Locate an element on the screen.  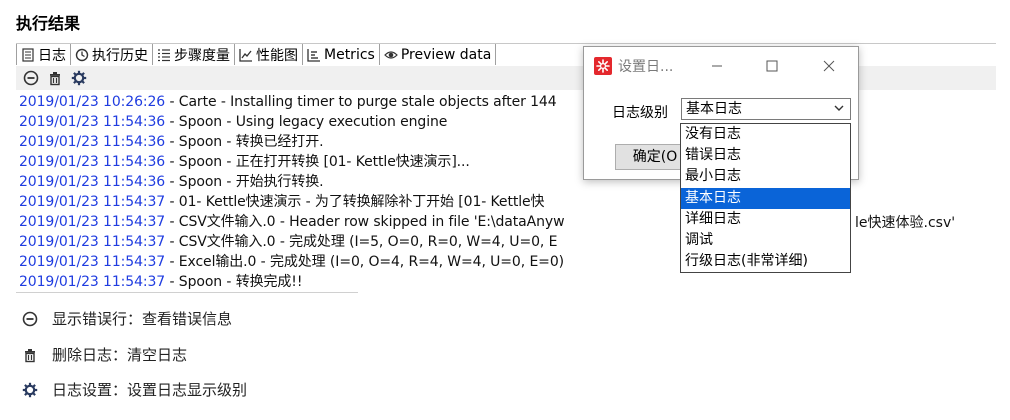
clear-log-button is located at coordinates (55, 78).